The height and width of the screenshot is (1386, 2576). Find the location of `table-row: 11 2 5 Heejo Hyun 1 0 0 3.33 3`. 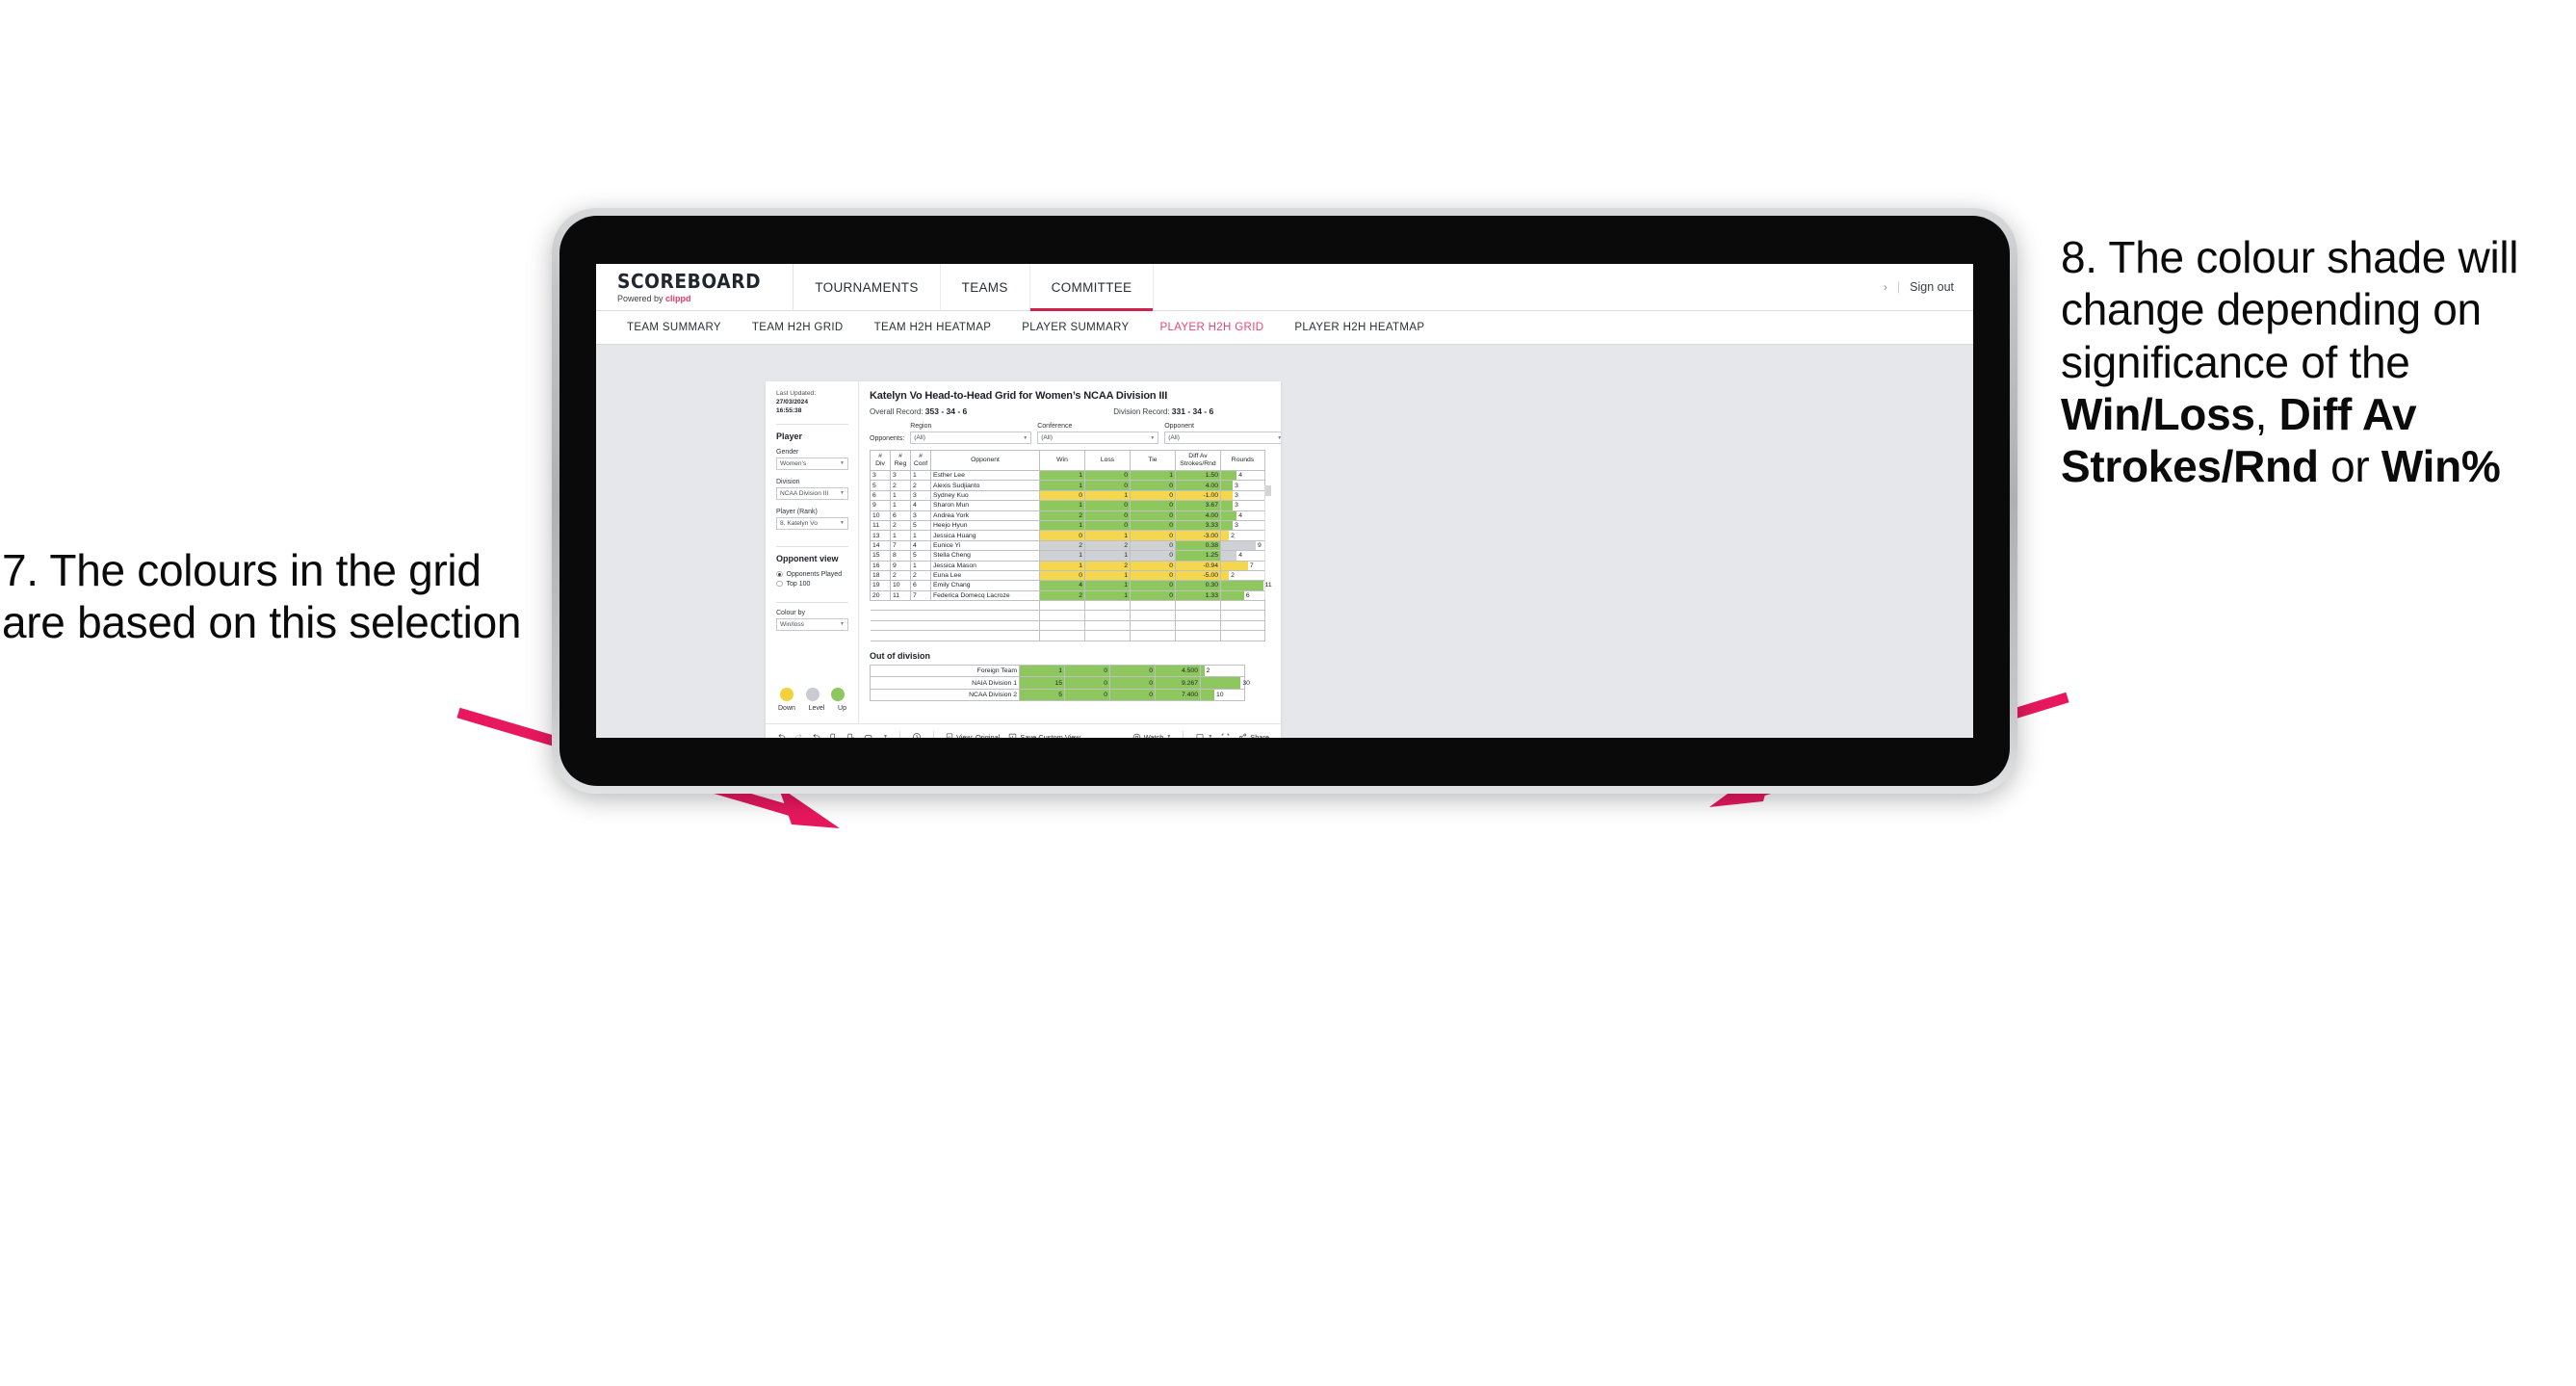

table-row: 11 2 5 Heejo Hyun 1 0 0 3.33 3 is located at coordinates (1067, 525).